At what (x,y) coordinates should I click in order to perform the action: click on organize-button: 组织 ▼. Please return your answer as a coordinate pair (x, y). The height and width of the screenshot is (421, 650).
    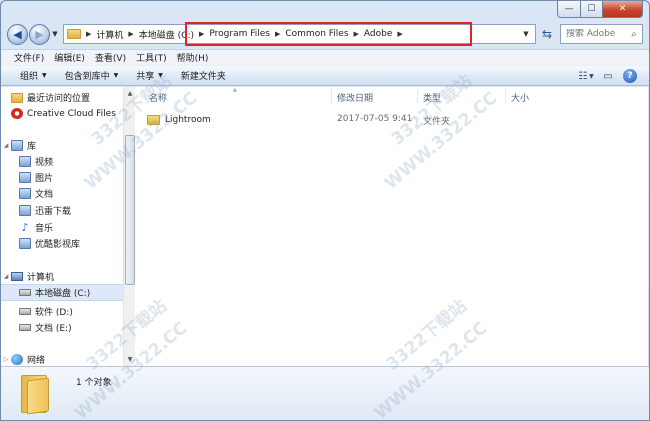
    Looking at the image, I should click on (33, 75).